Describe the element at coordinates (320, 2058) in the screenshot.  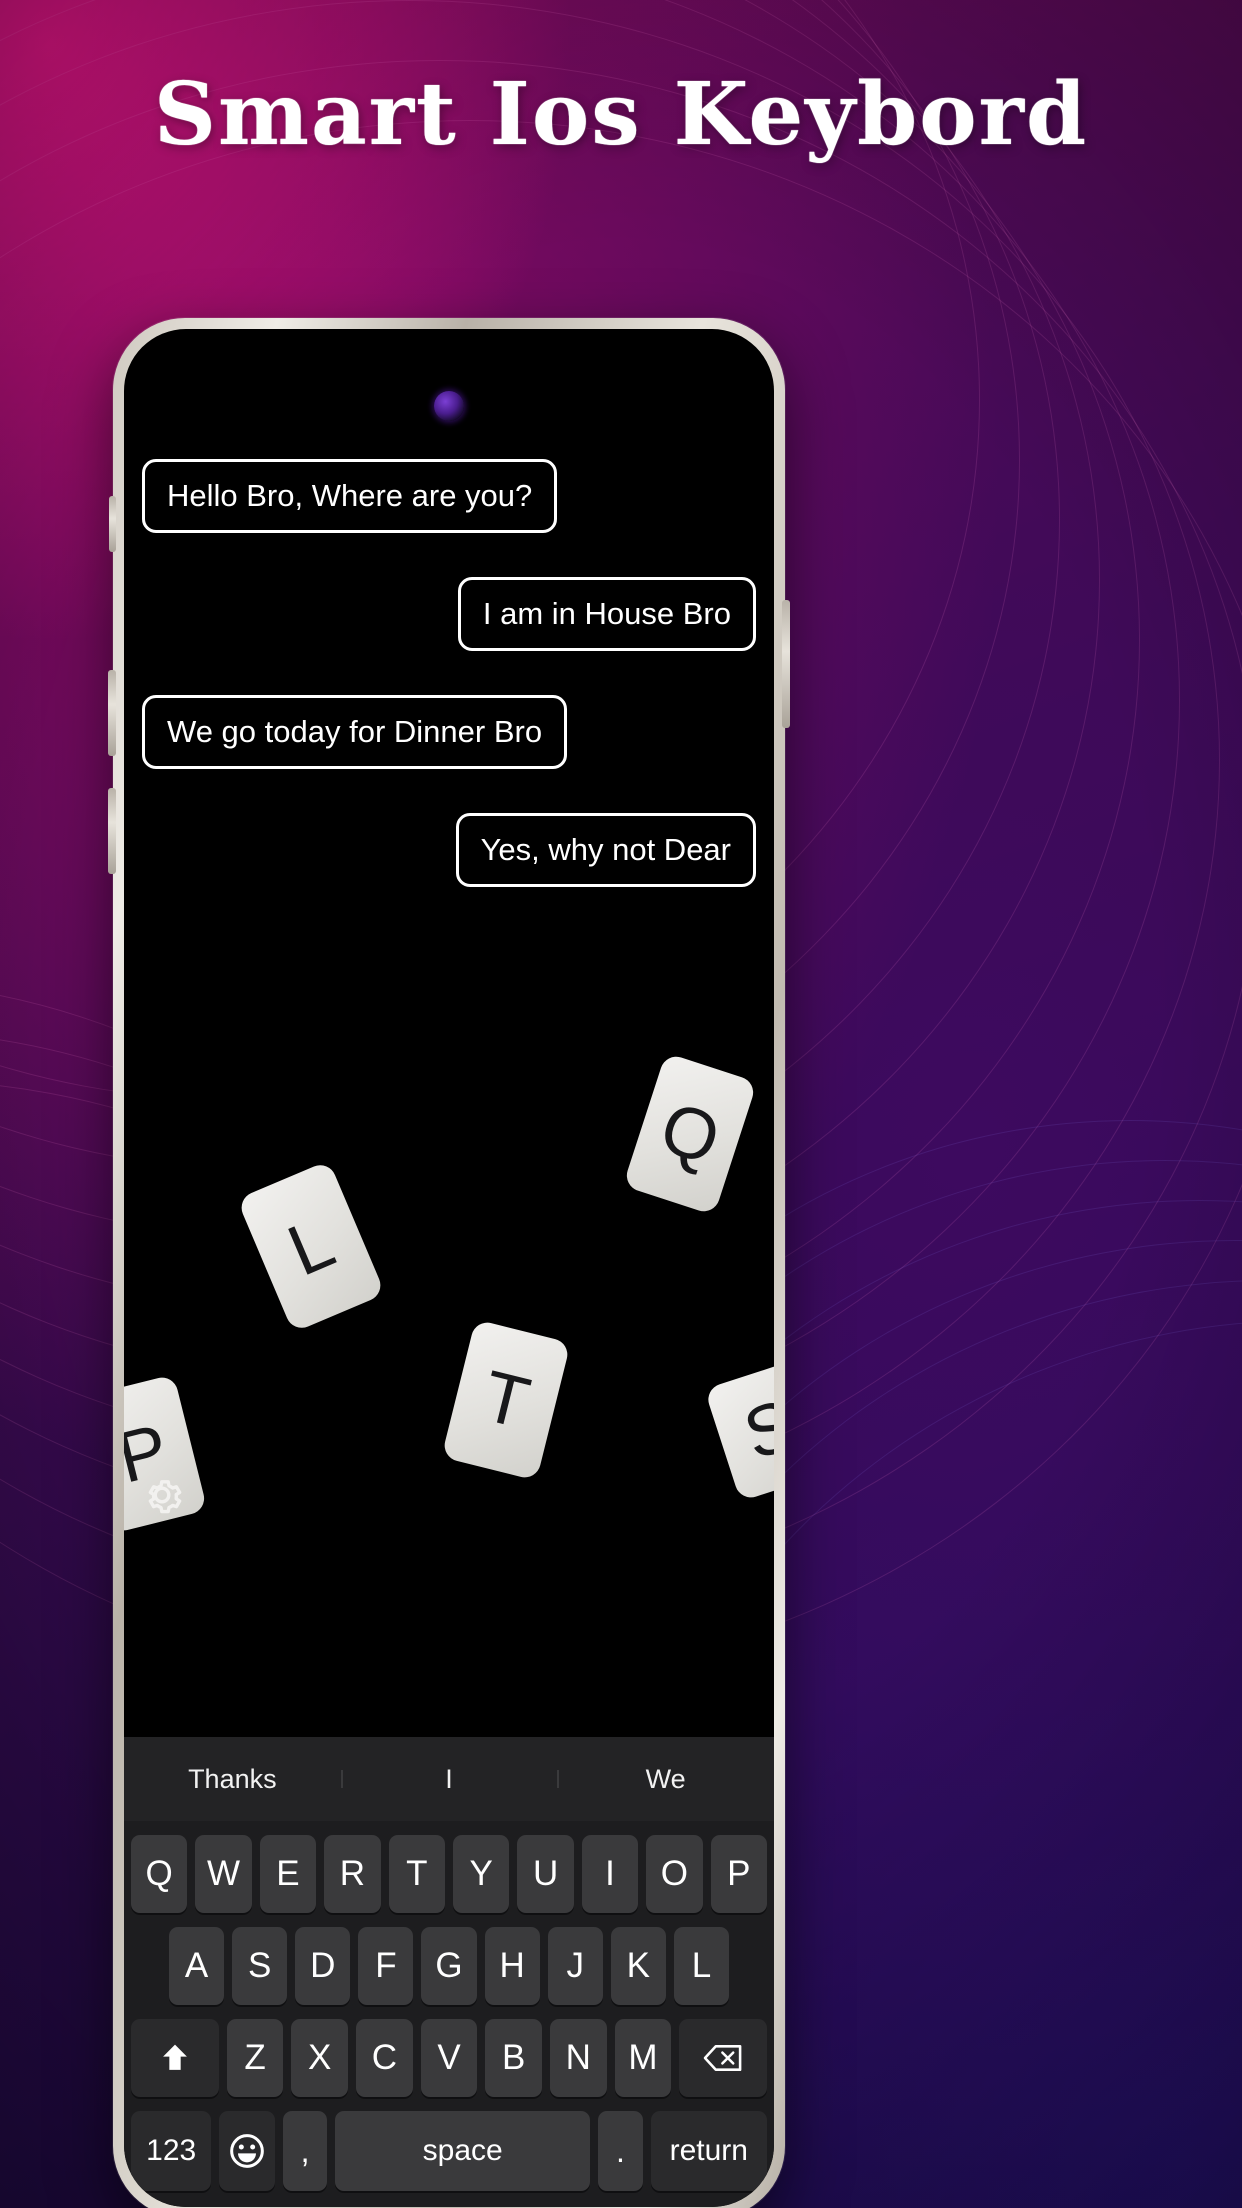
I see `key-x: X` at that location.